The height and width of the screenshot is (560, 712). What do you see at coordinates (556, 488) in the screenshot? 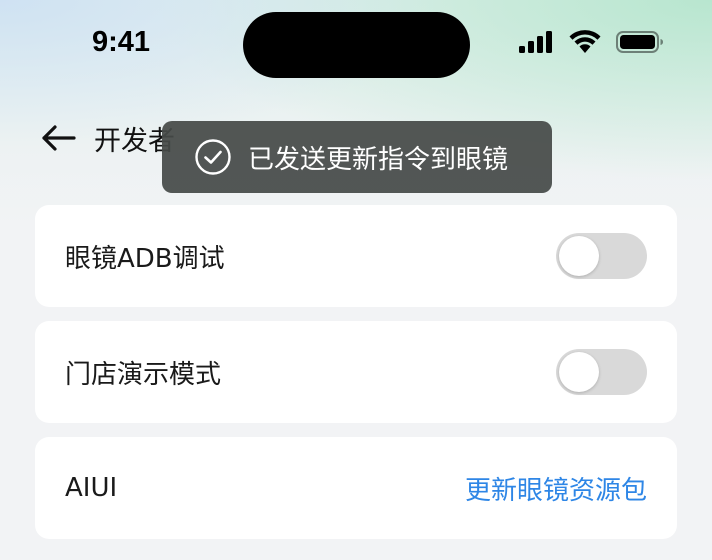
I see `update-resource-pack-link: 更新眼镜资源包` at bounding box center [556, 488].